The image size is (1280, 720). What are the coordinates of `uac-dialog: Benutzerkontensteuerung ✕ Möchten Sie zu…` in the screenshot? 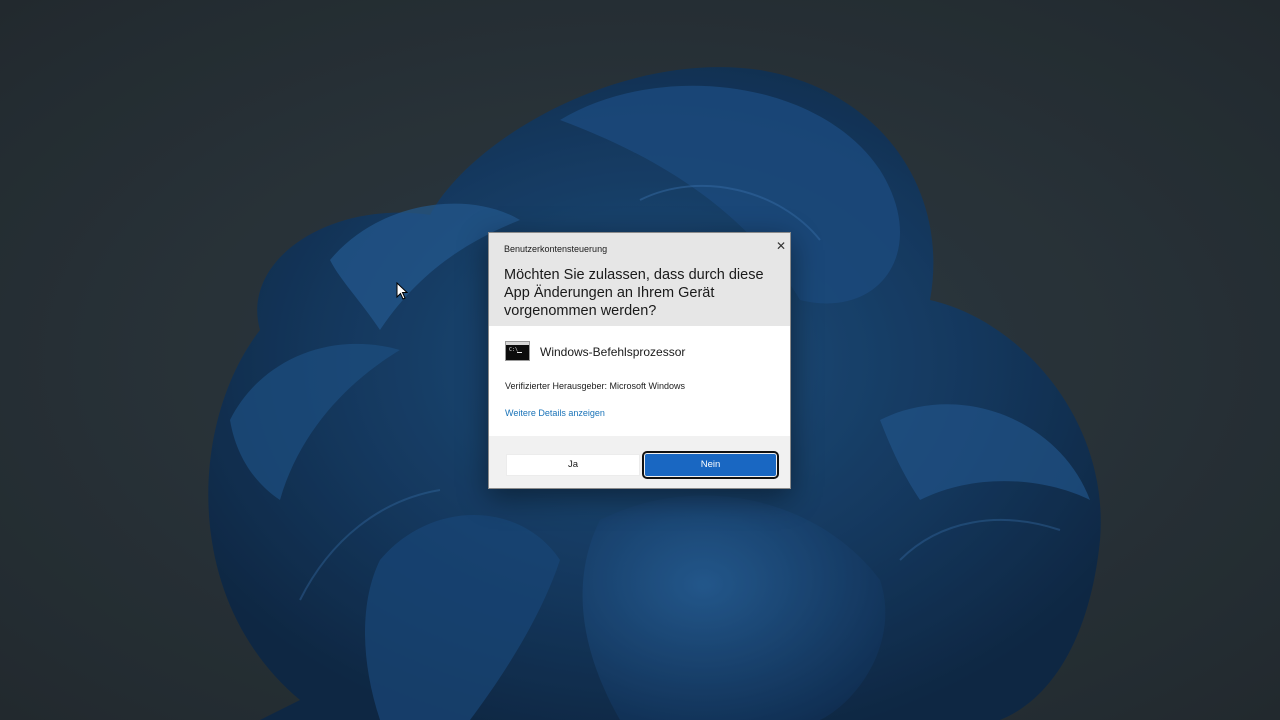 It's located at (639, 360).